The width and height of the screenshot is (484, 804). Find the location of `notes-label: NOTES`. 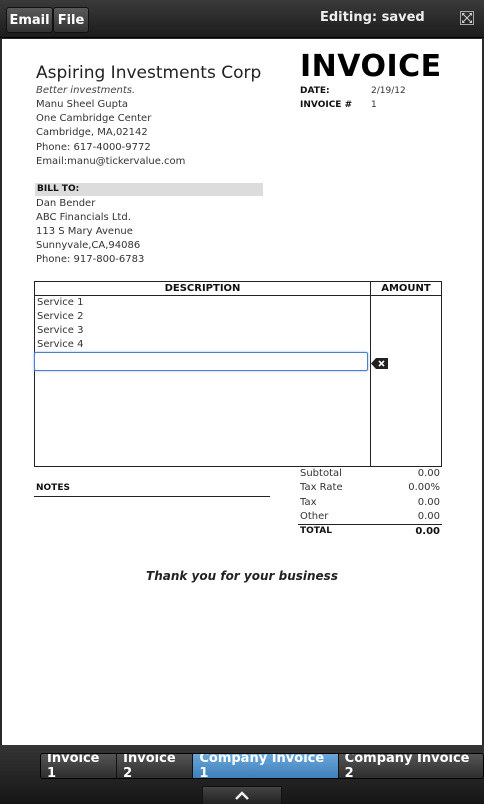

notes-label: NOTES is located at coordinates (53, 488).